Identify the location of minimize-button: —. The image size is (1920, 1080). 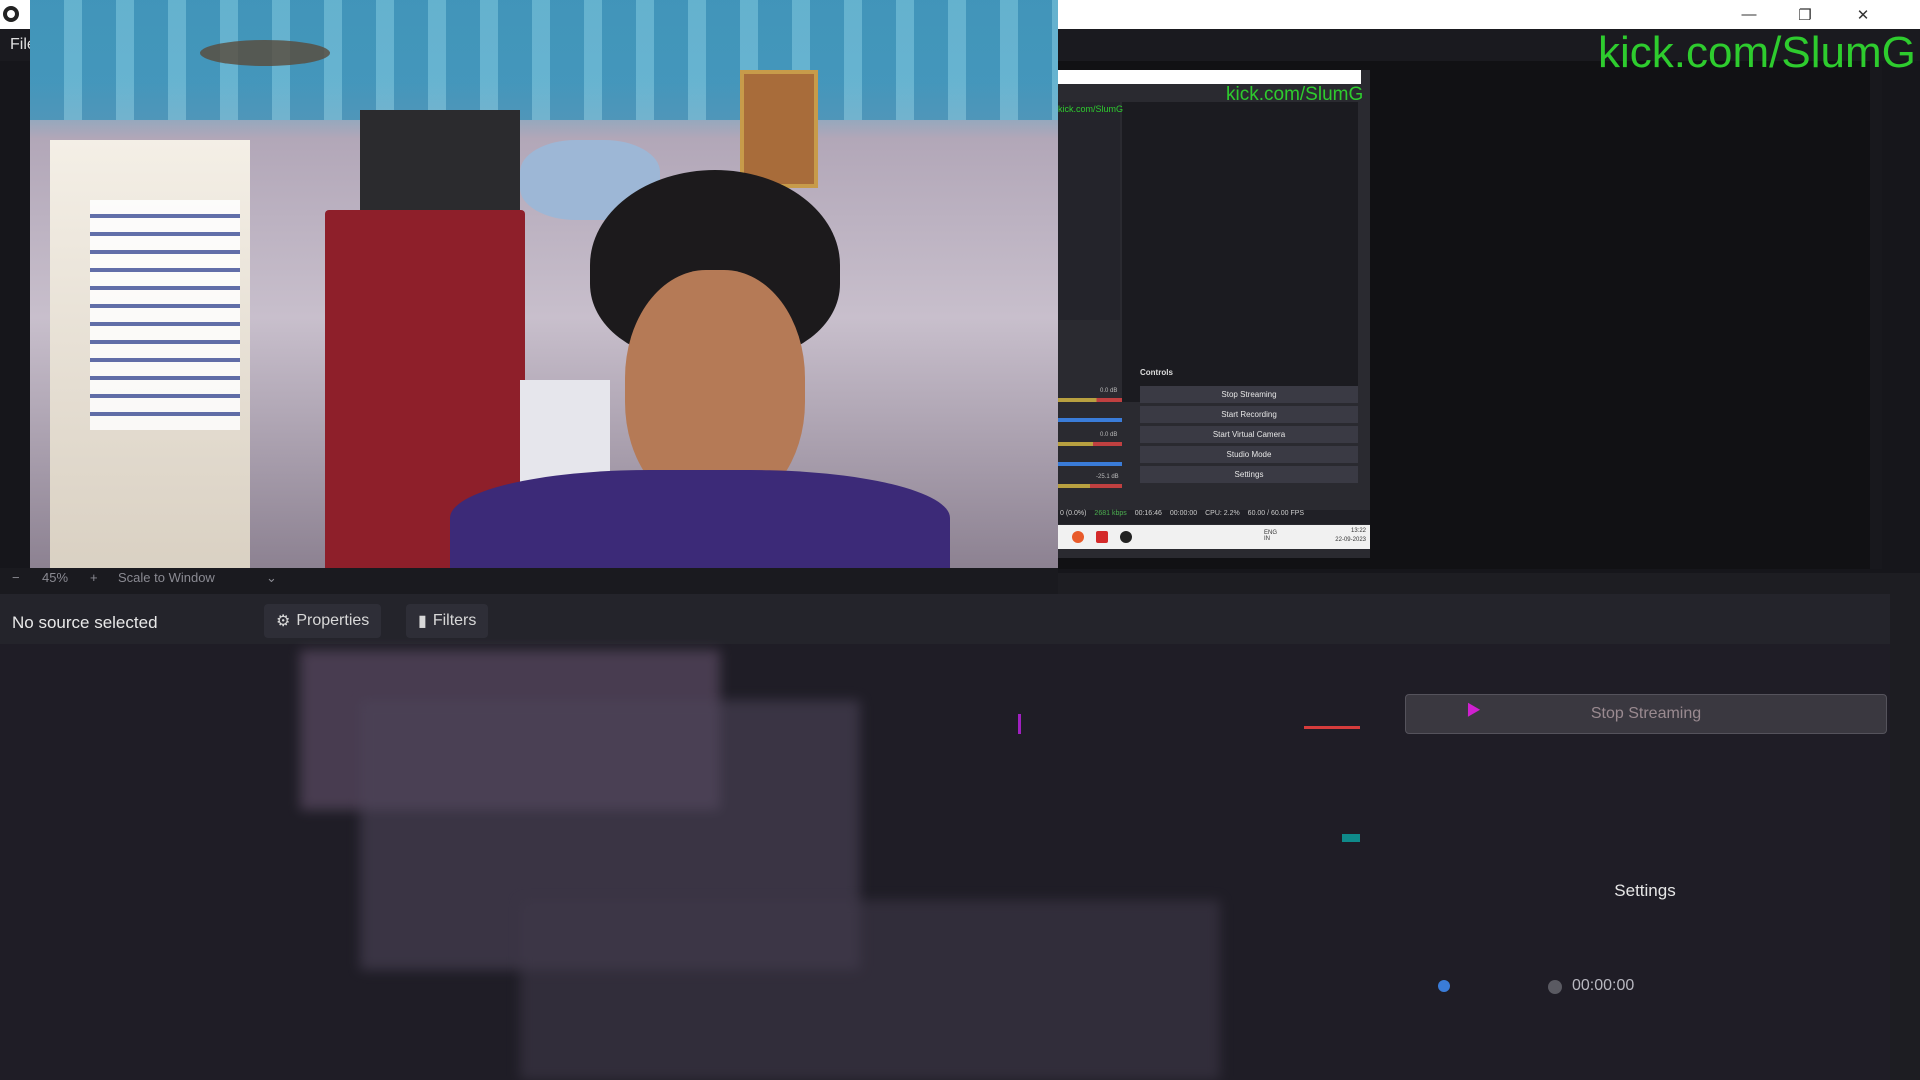
(1749, 14).